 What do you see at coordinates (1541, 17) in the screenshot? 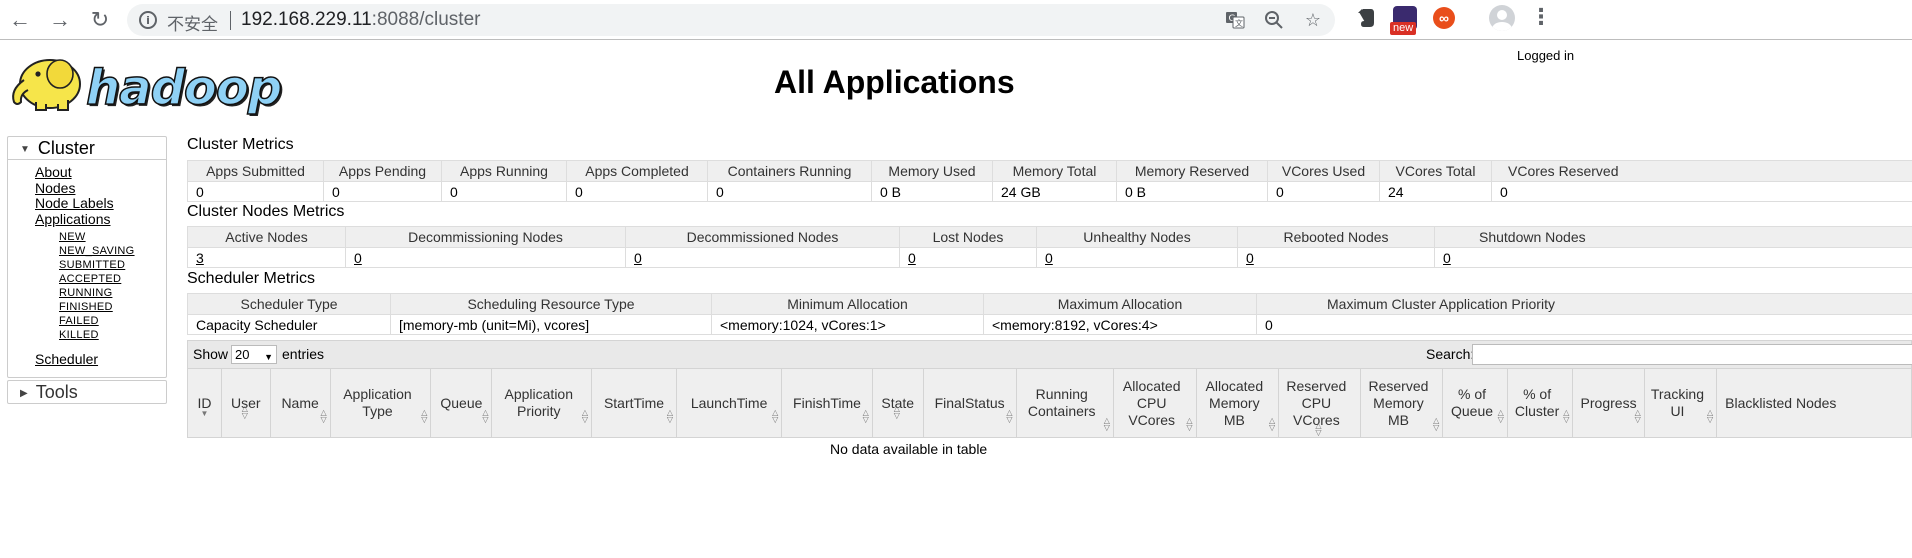
I see `menu-kebab-icon: ⋮` at bounding box center [1541, 17].